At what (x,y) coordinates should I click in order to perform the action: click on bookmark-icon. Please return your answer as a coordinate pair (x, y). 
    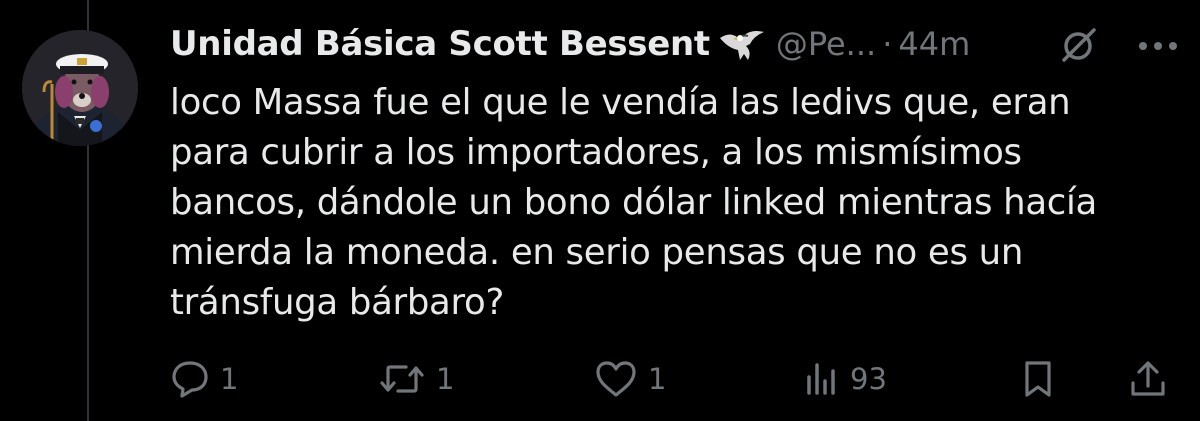
    Looking at the image, I should click on (1038, 379).